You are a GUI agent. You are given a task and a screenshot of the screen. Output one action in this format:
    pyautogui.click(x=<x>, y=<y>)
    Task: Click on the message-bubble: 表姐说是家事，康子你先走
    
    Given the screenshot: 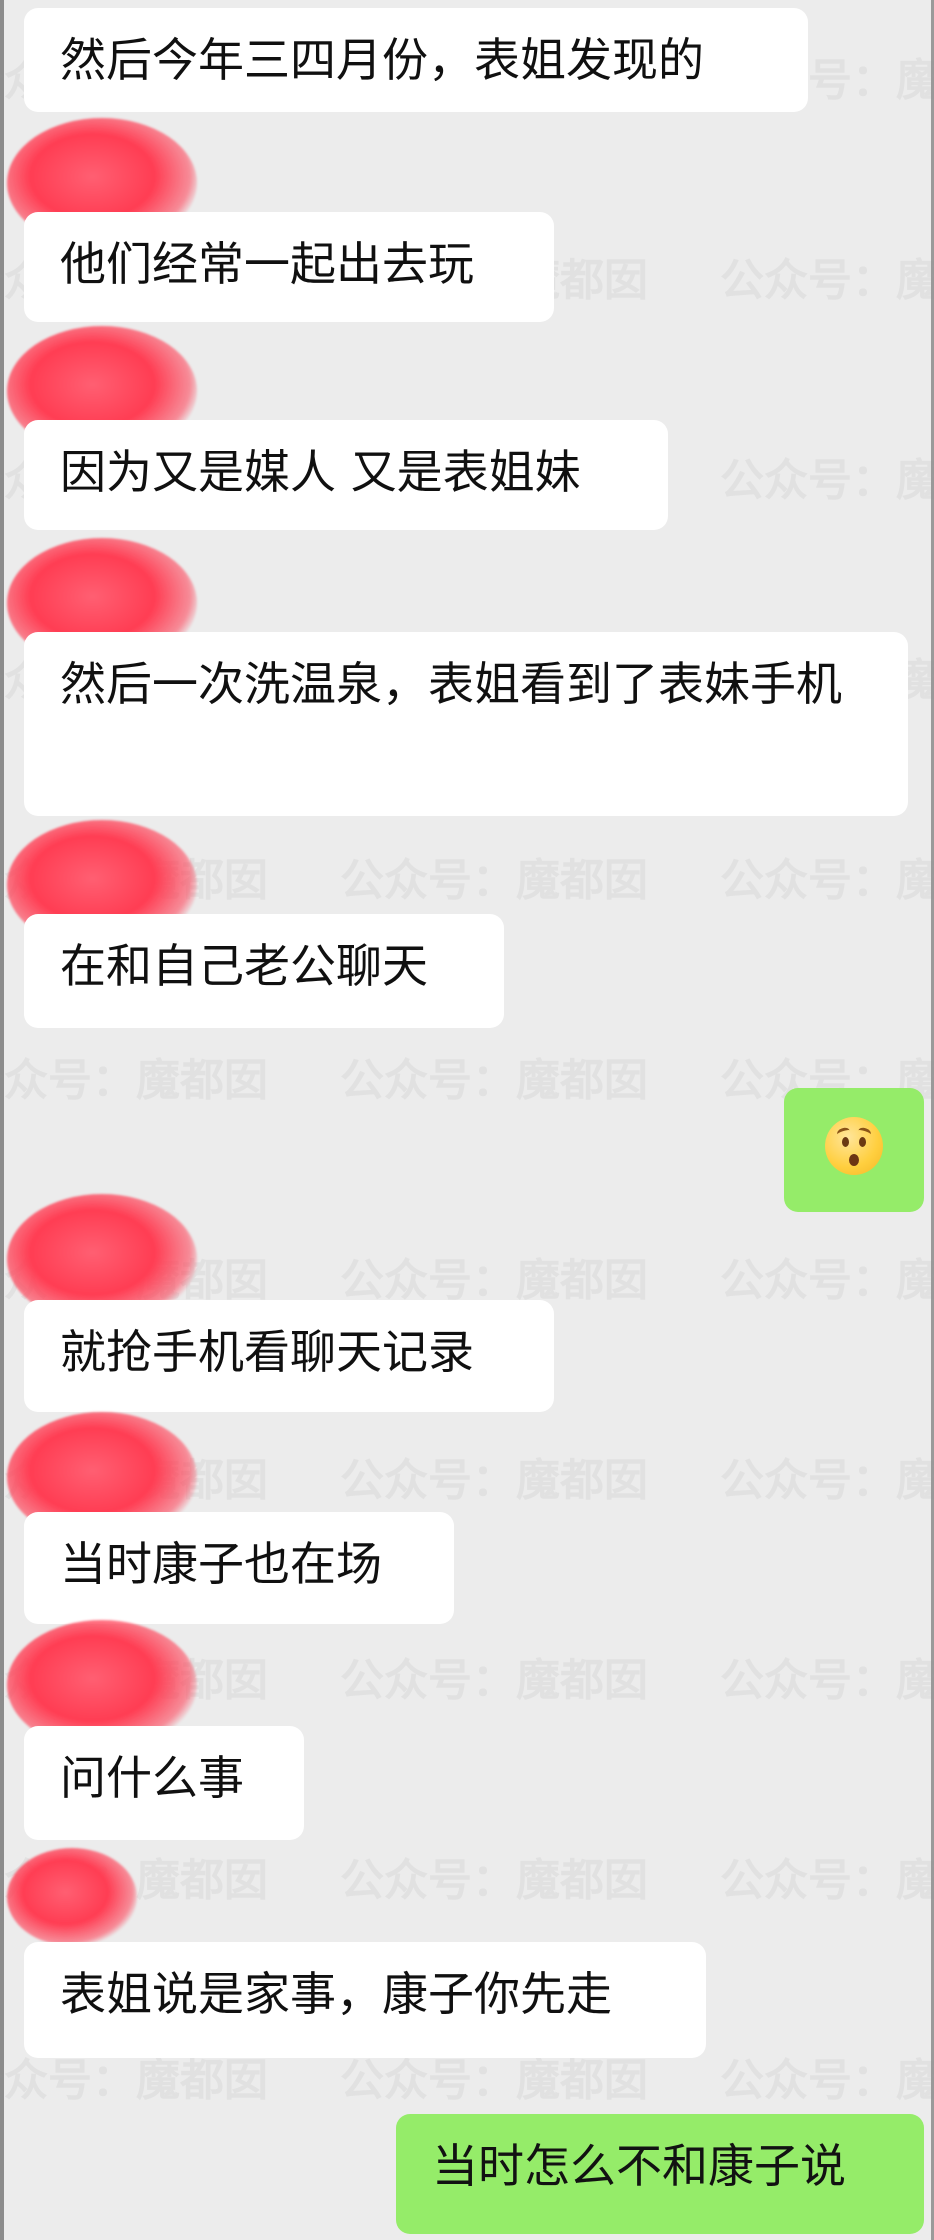 What is the action you would take?
    pyautogui.click(x=365, y=2000)
    